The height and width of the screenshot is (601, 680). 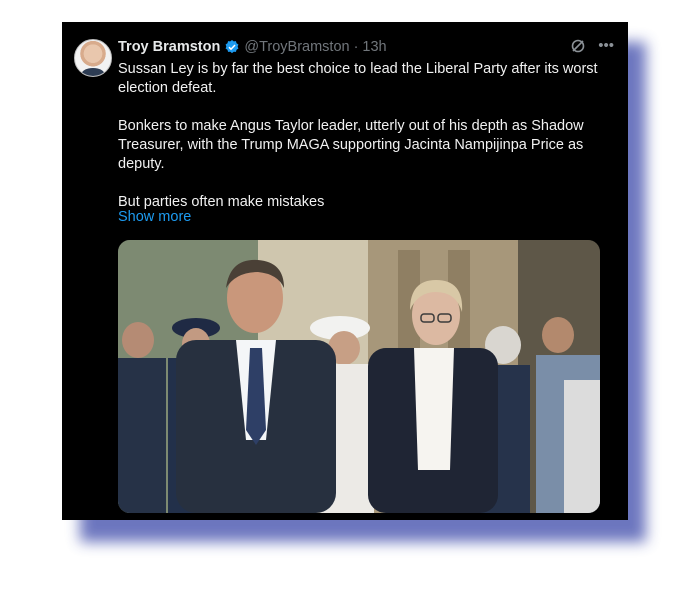 What do you see at coordinates (93, 58) in the screenshot?
I see `avatar` at bounding box center [93, 58].